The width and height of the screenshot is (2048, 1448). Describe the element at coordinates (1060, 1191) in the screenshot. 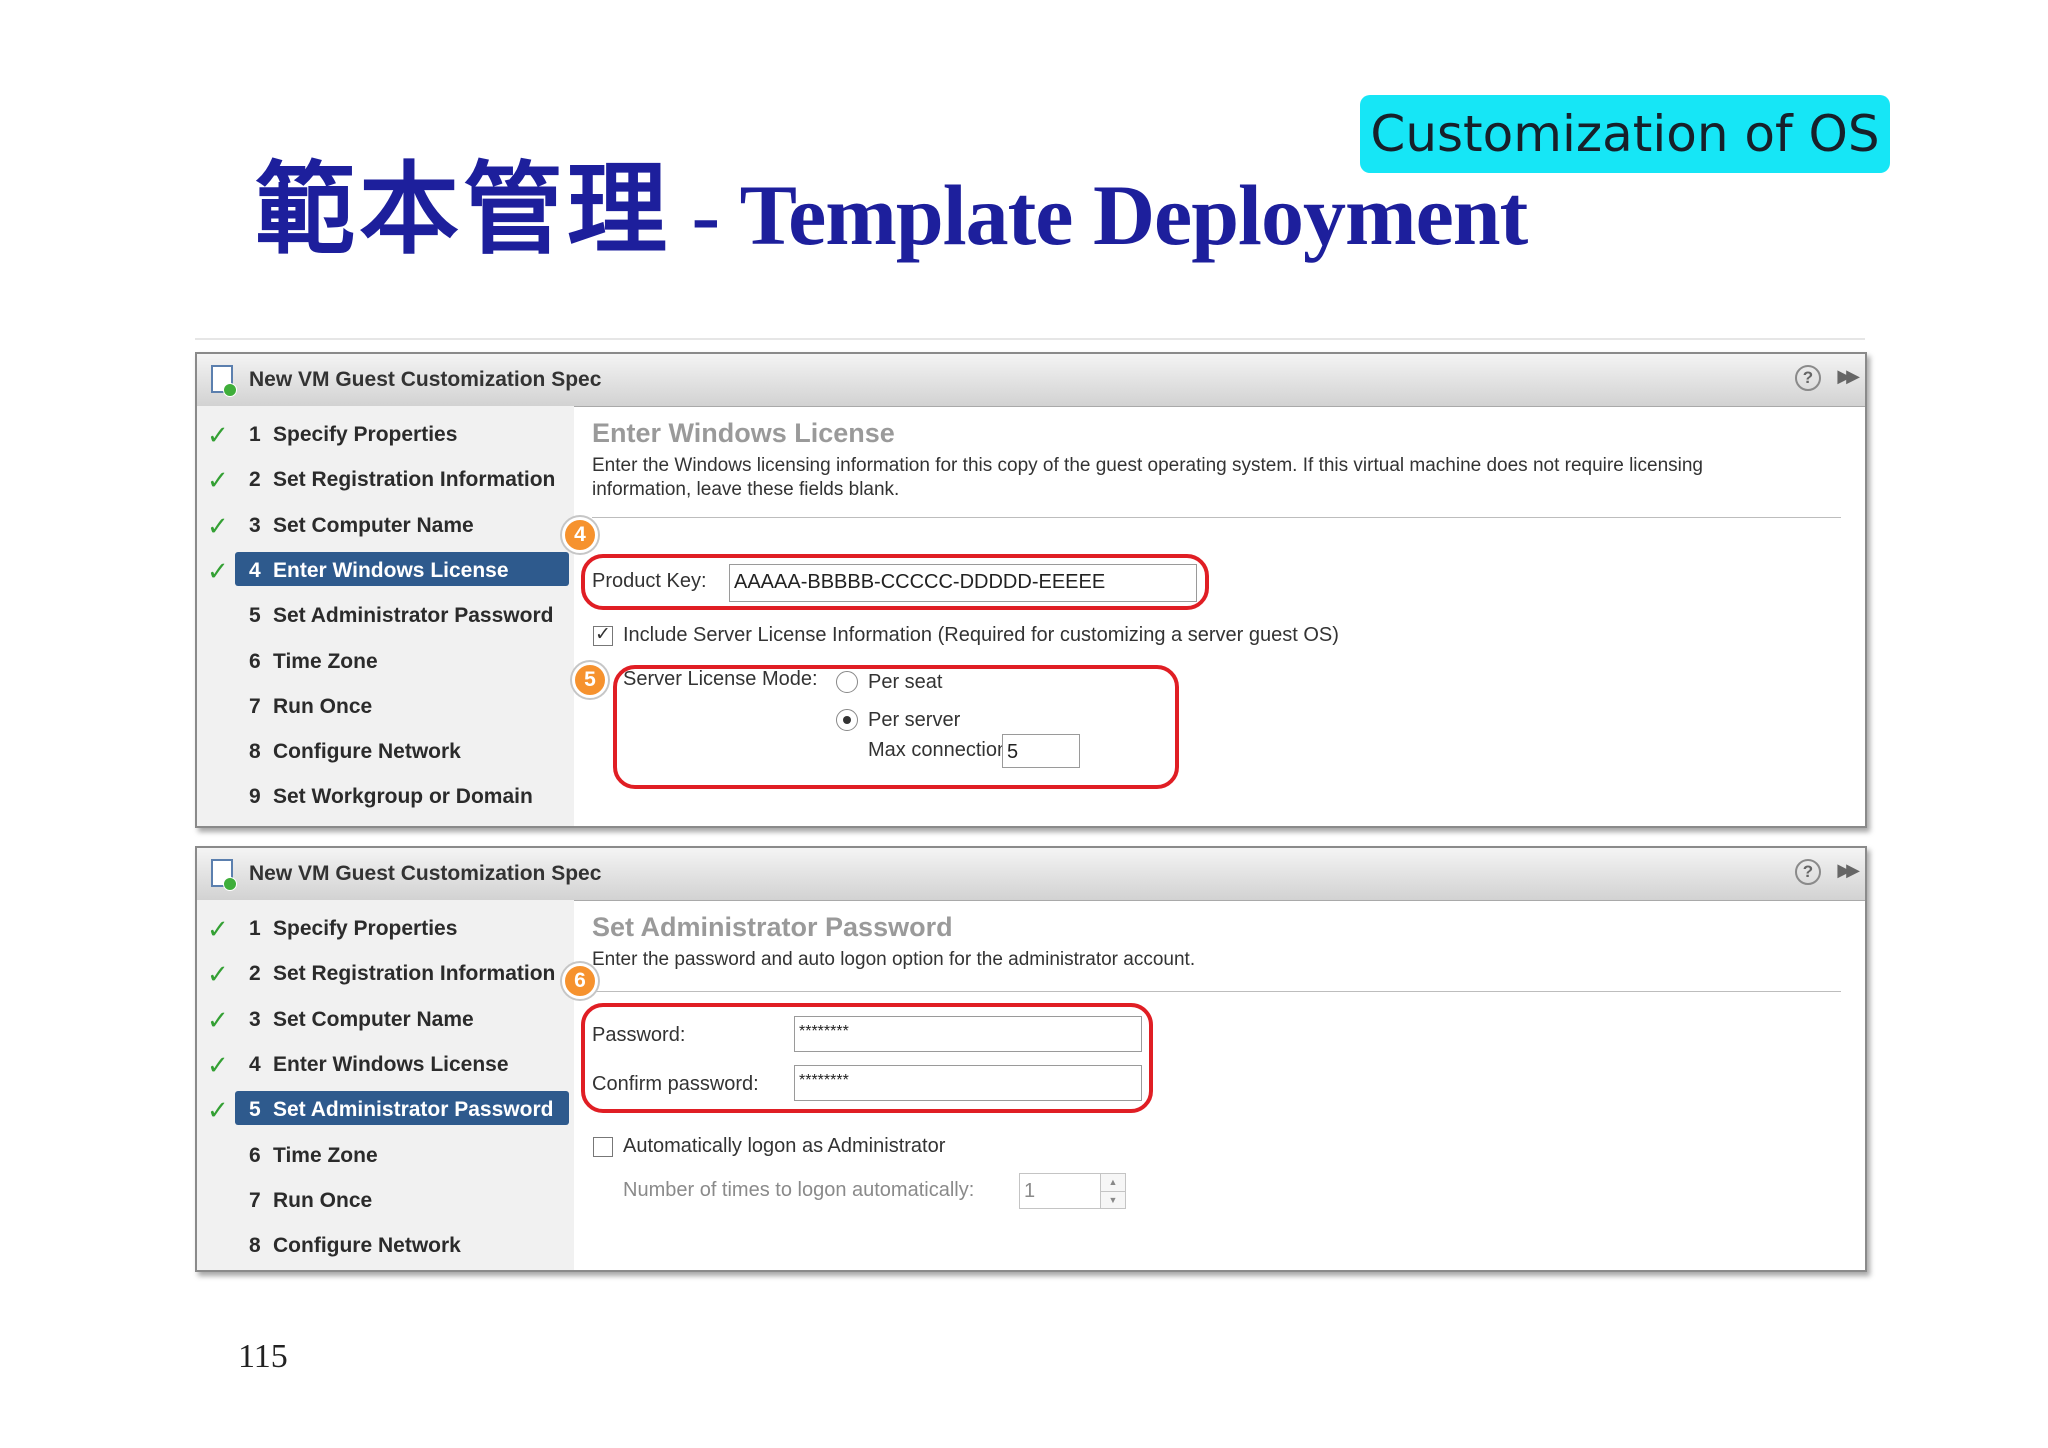

I see `logon-times-input: 1` at that location.